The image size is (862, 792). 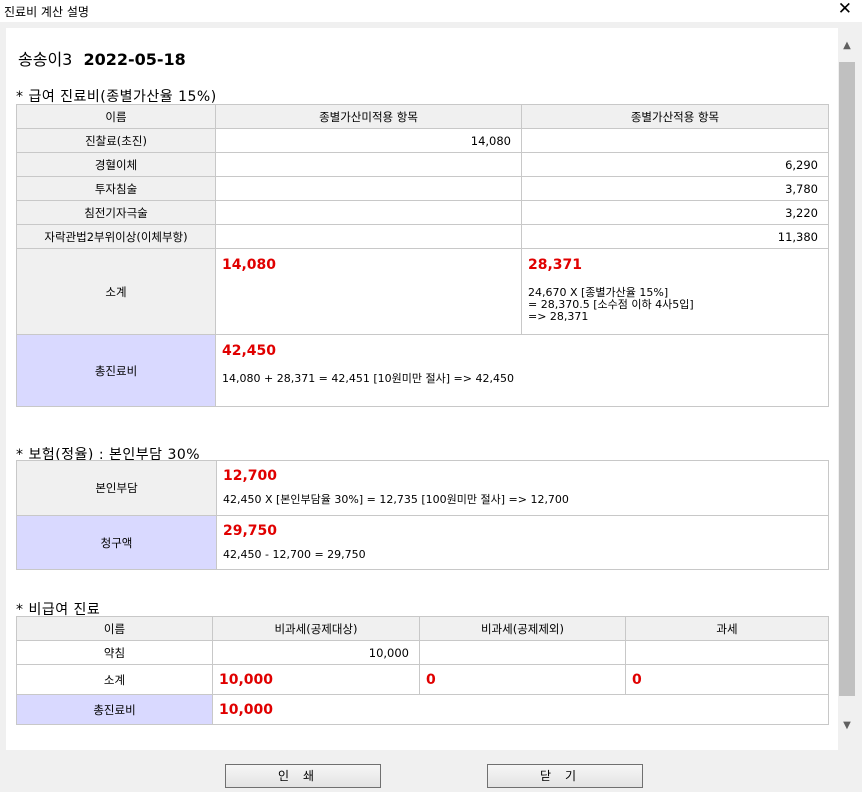 What do you see at coordinates (675, 188) in the screenshot?
I see `row-surcharge: 3,780` at bounding box center [675, 188].